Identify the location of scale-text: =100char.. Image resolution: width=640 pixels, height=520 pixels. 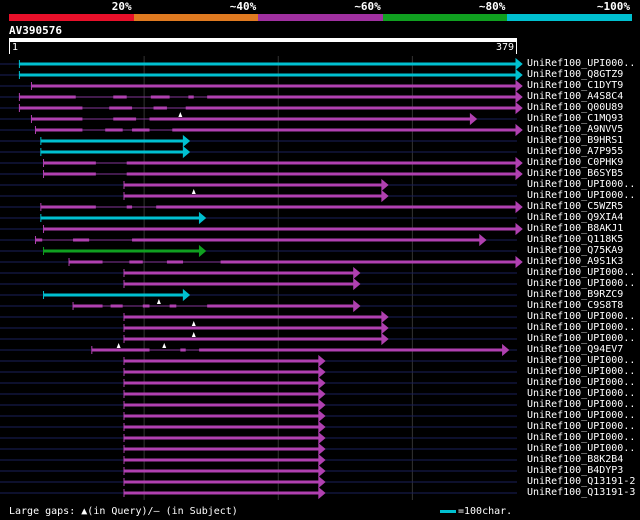
(485, 511).